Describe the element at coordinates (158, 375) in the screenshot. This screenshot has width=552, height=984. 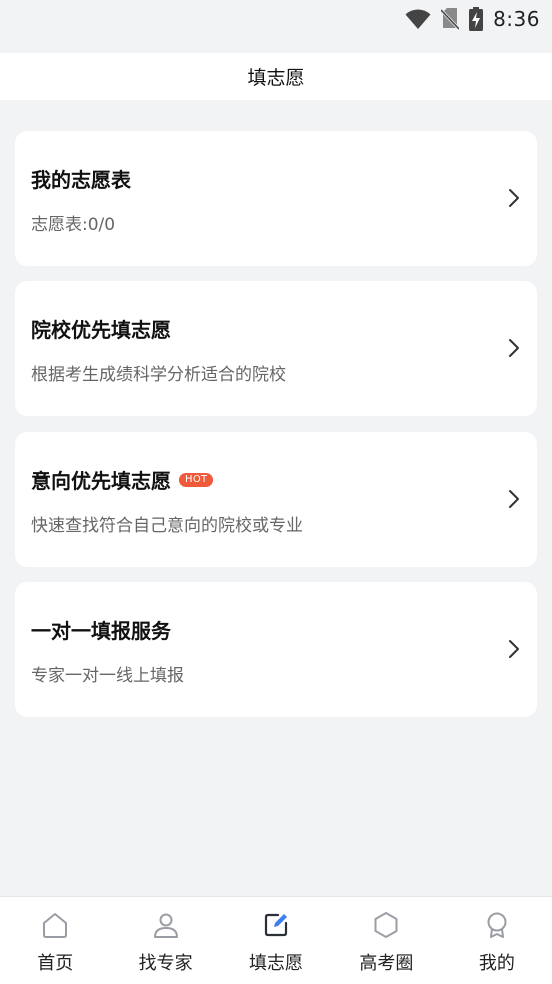
I see `card-subtitle: 根据考生成绩科学分析适合的院校` at that location.